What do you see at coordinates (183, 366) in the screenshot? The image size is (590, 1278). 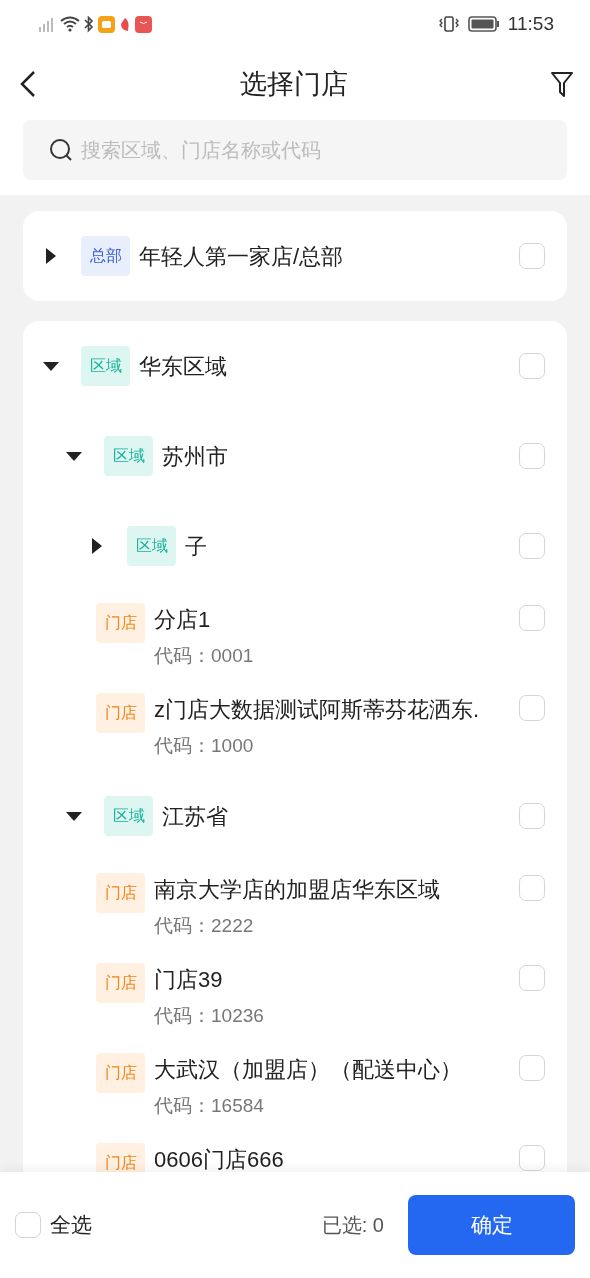 I see `region-name: 华东区域` at bounding box center [183, 366].